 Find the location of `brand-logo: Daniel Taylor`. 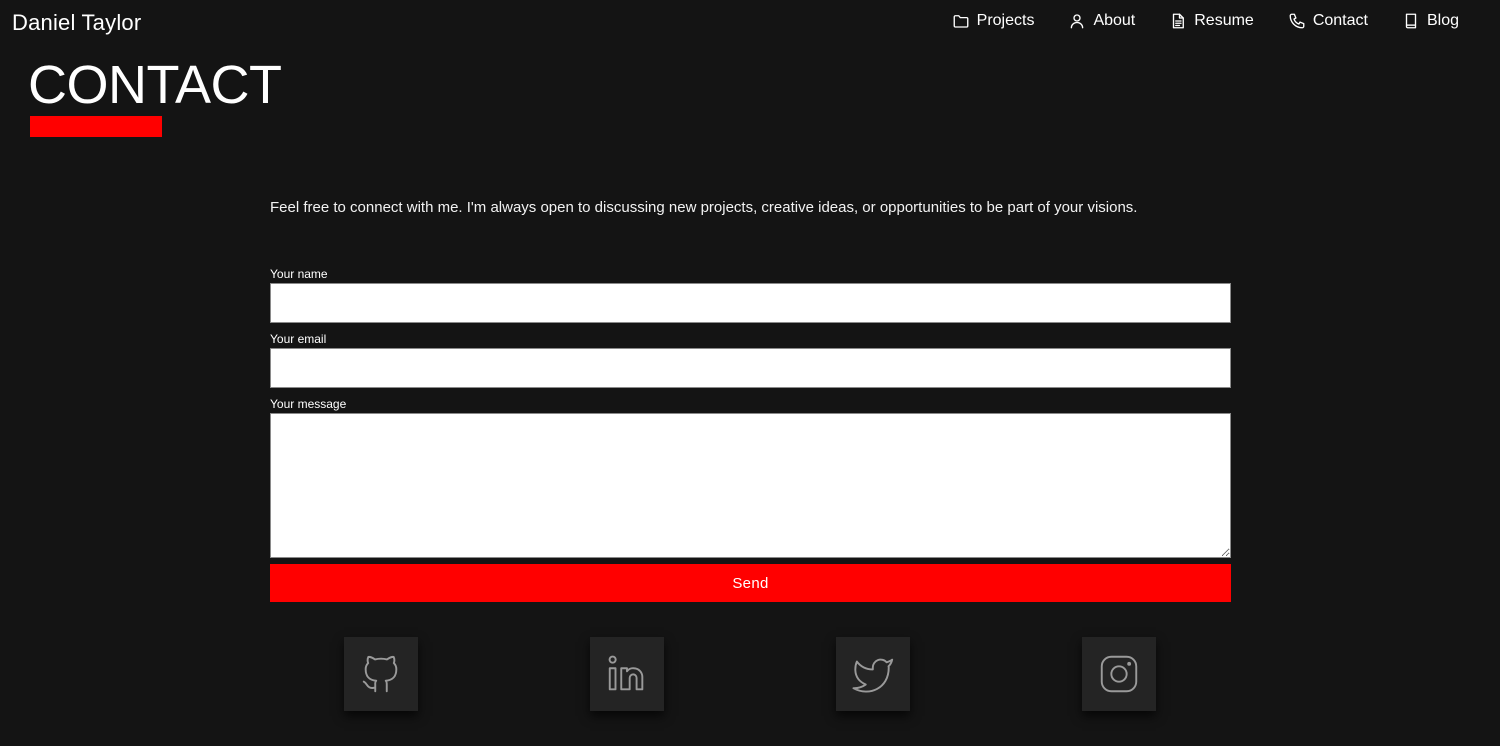

brand-logo: Daniel Taylor is located at coordinates (76, 23).